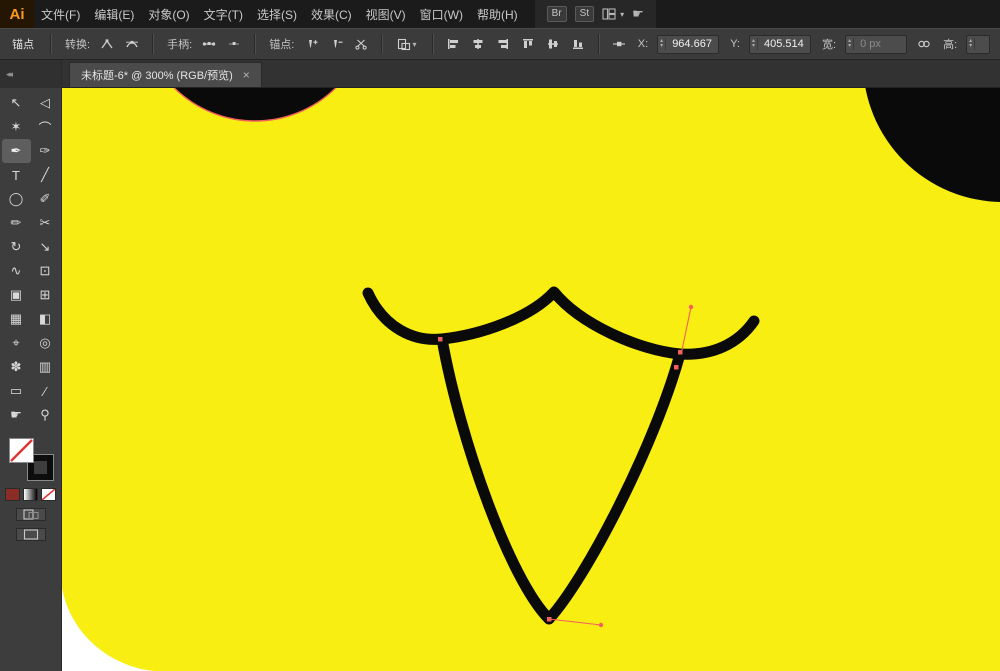  What do you see at coordinates (282, 45) in the screenshot?
I see `anchors-label: 锚点:` at bounding box center [282, 45].